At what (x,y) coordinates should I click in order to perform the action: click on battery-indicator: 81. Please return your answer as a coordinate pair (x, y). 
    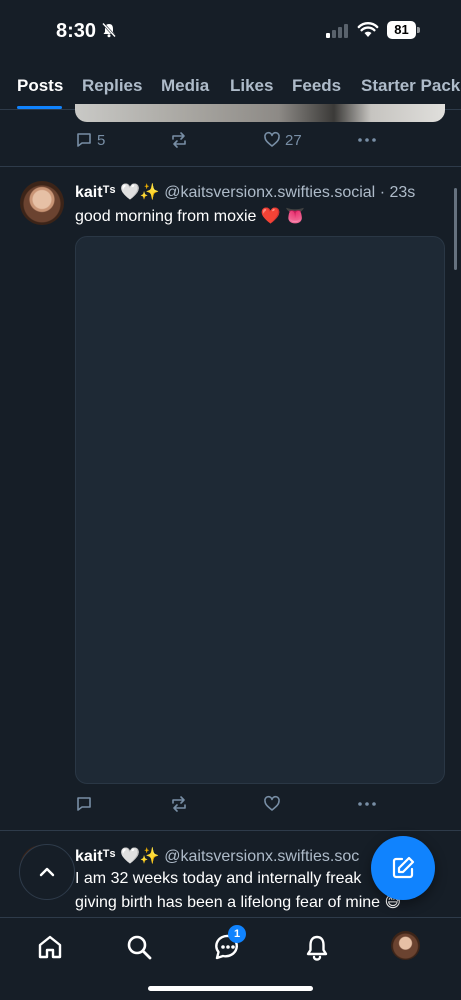
    Looking at the image, I should click on (403, 30).